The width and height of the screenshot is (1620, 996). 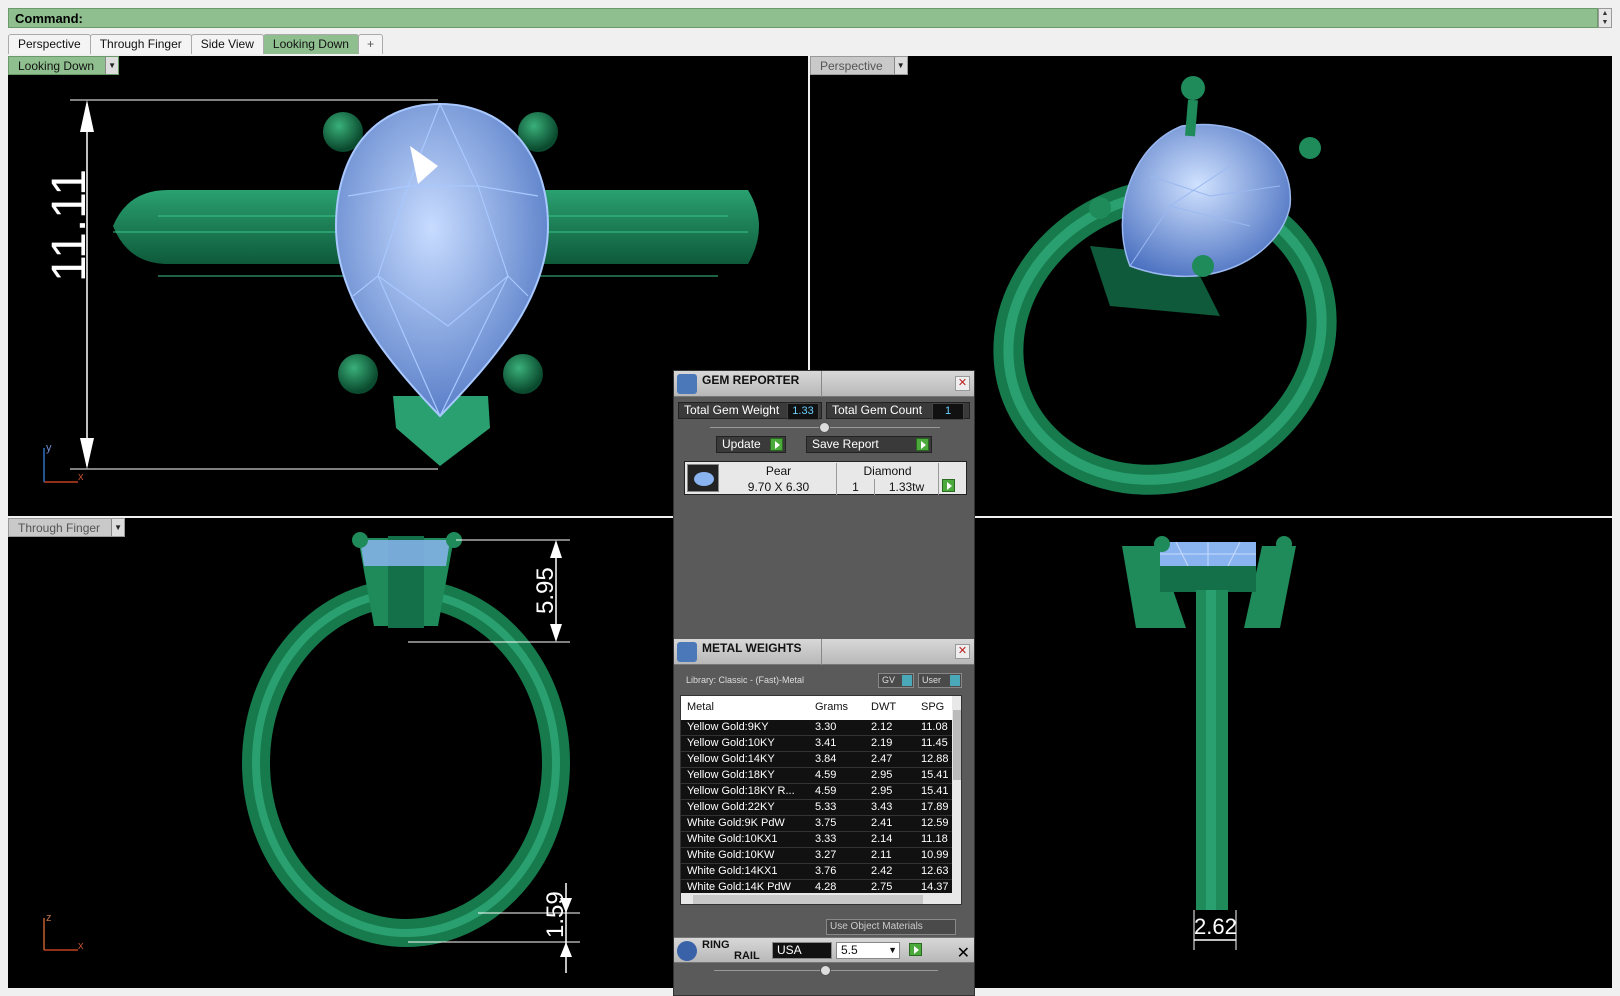 I want to click on axis-z-label: z, so click(x=49, y=918).